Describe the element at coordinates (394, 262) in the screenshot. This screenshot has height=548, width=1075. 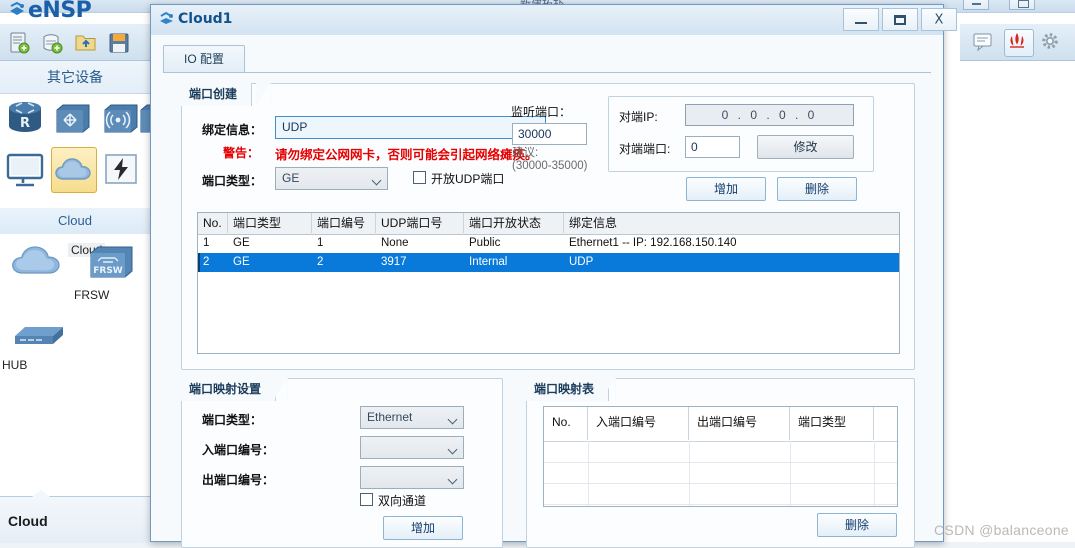
I see `cell-udp-port: 3917` at that location.